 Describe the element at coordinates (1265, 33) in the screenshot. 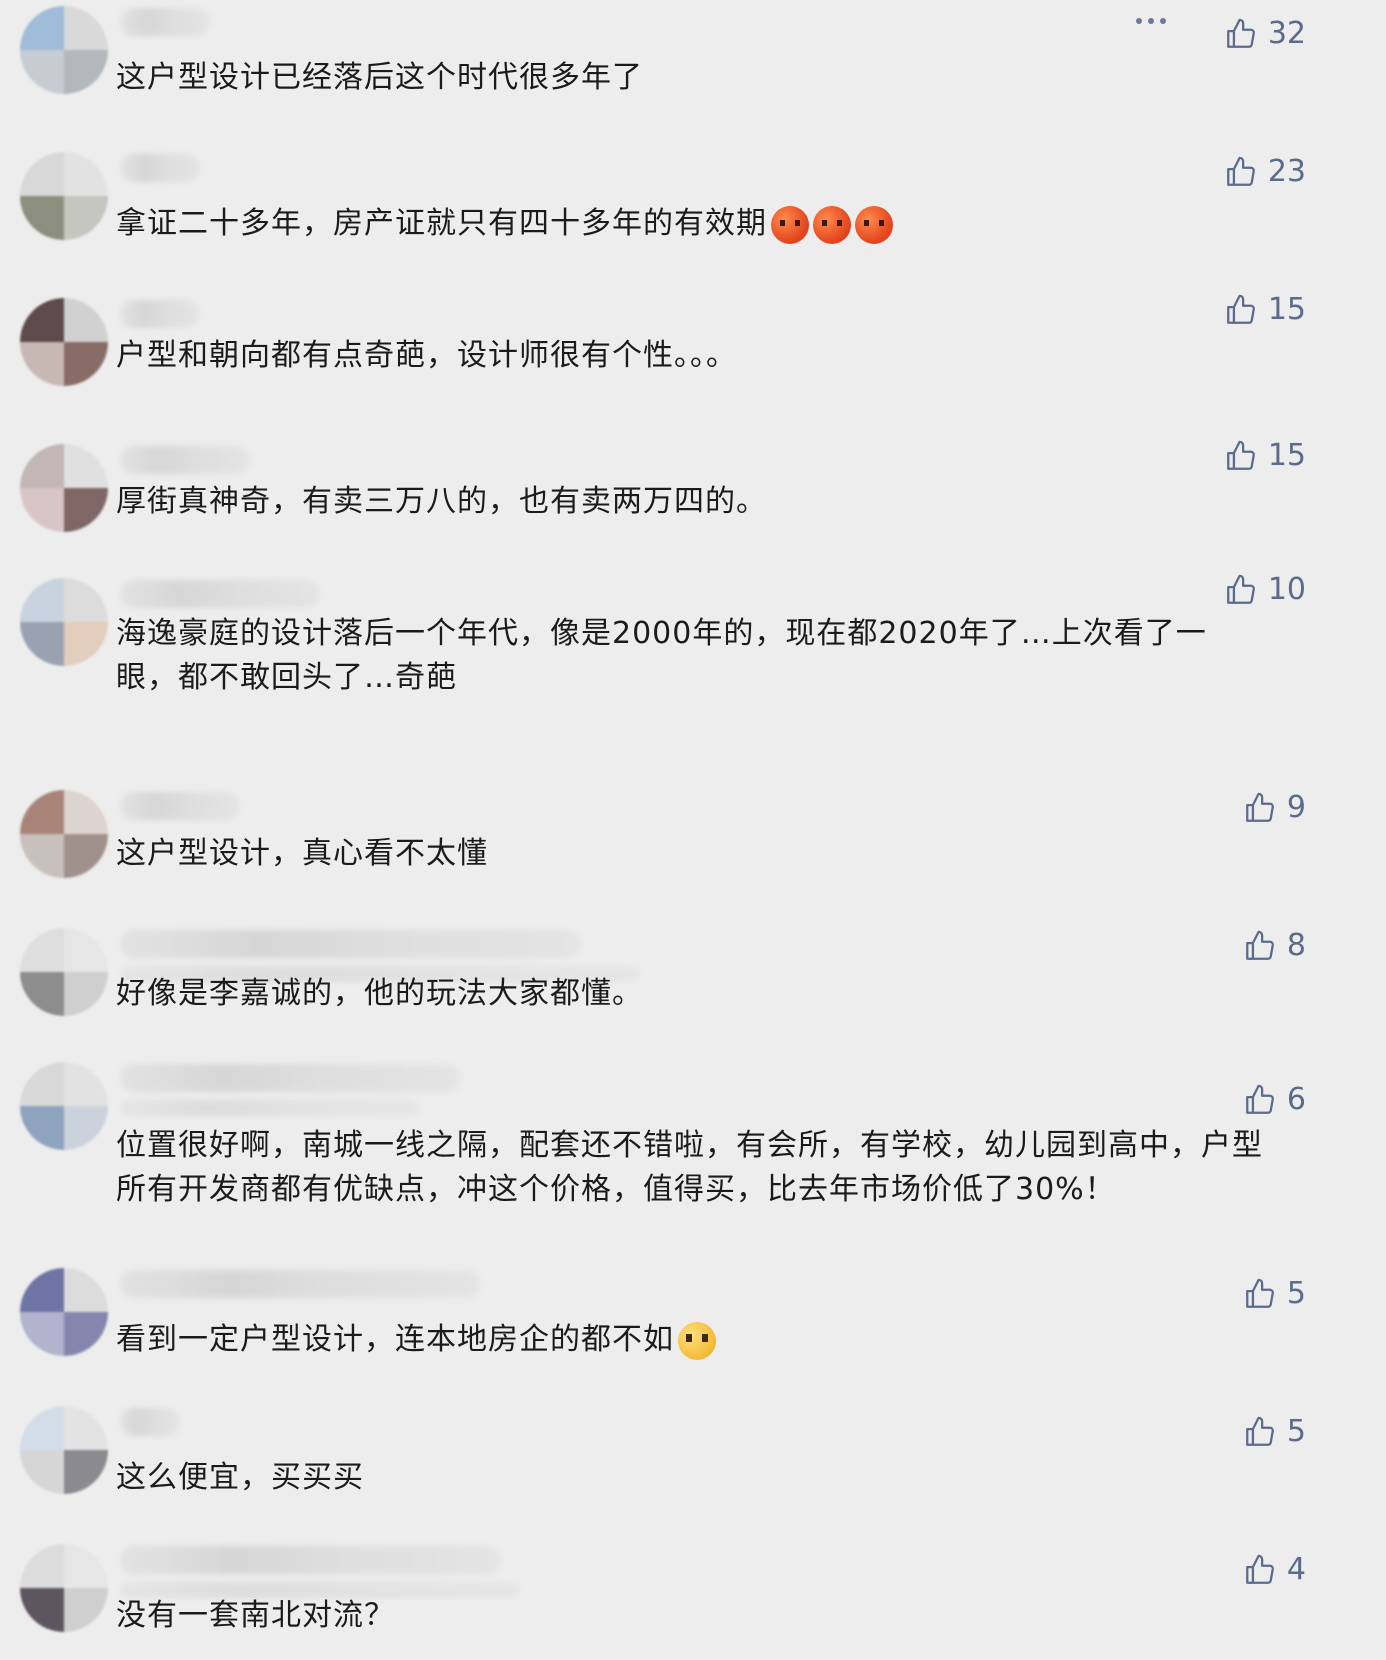

I see `like-button: 32` at that location.